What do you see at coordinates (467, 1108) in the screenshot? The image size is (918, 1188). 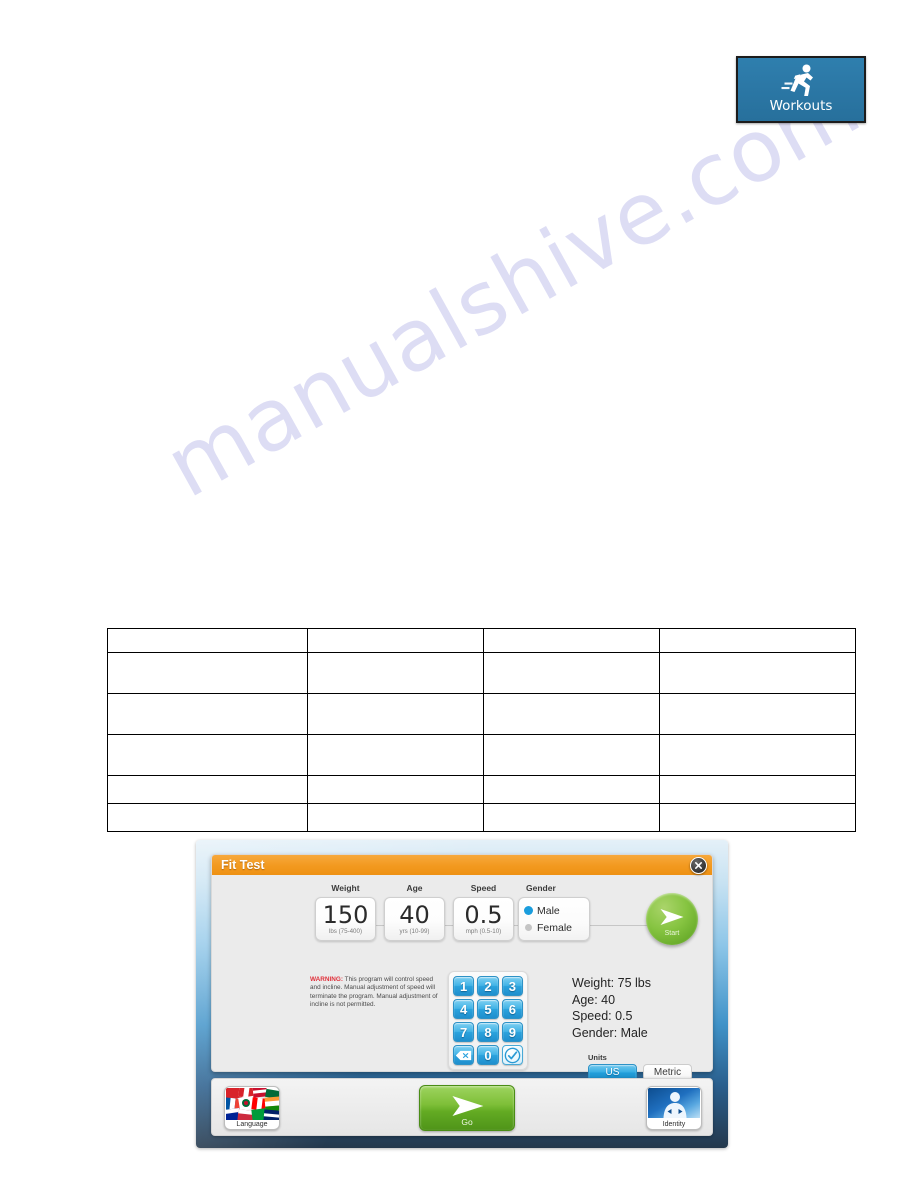 I see `go-button: Go` at bounding box center [467, 1108].